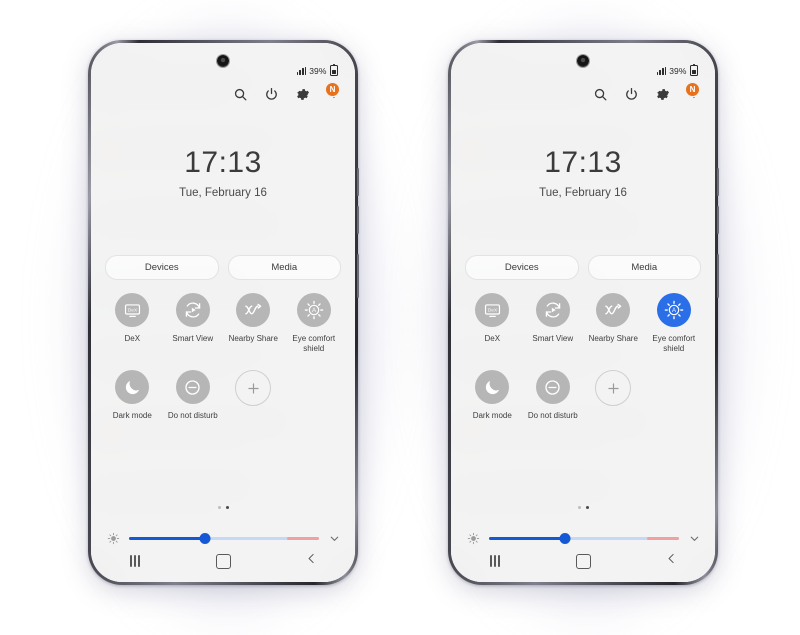  I want to click on clock-date: Tue, February 16, so click(223, 193).